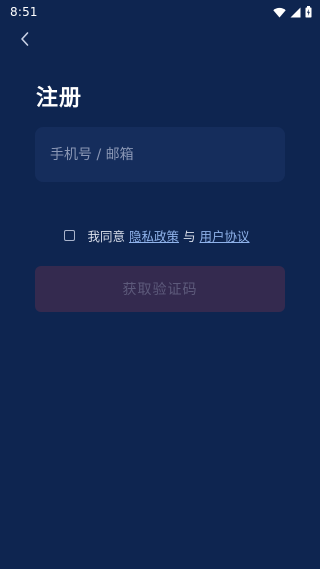  I want to click on get-verification-code-button: 获取验证码, so click(160, 289).